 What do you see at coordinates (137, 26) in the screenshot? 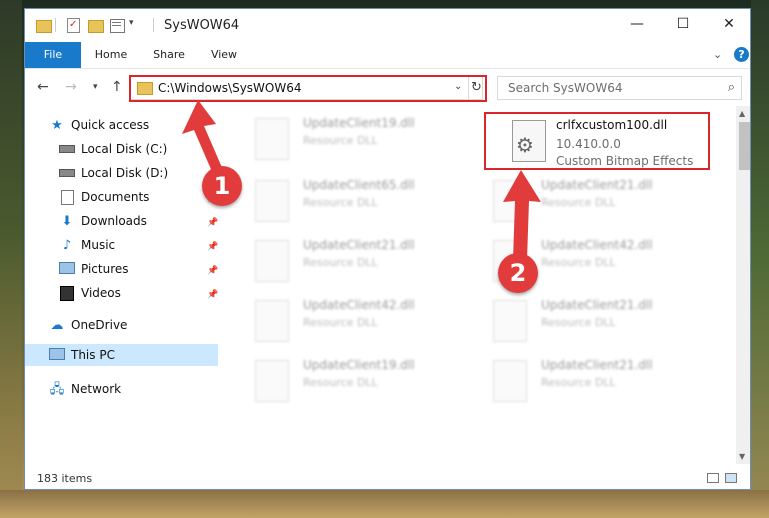
I see `chevron-down-icon: ▾` at bounding box center [137, 26].